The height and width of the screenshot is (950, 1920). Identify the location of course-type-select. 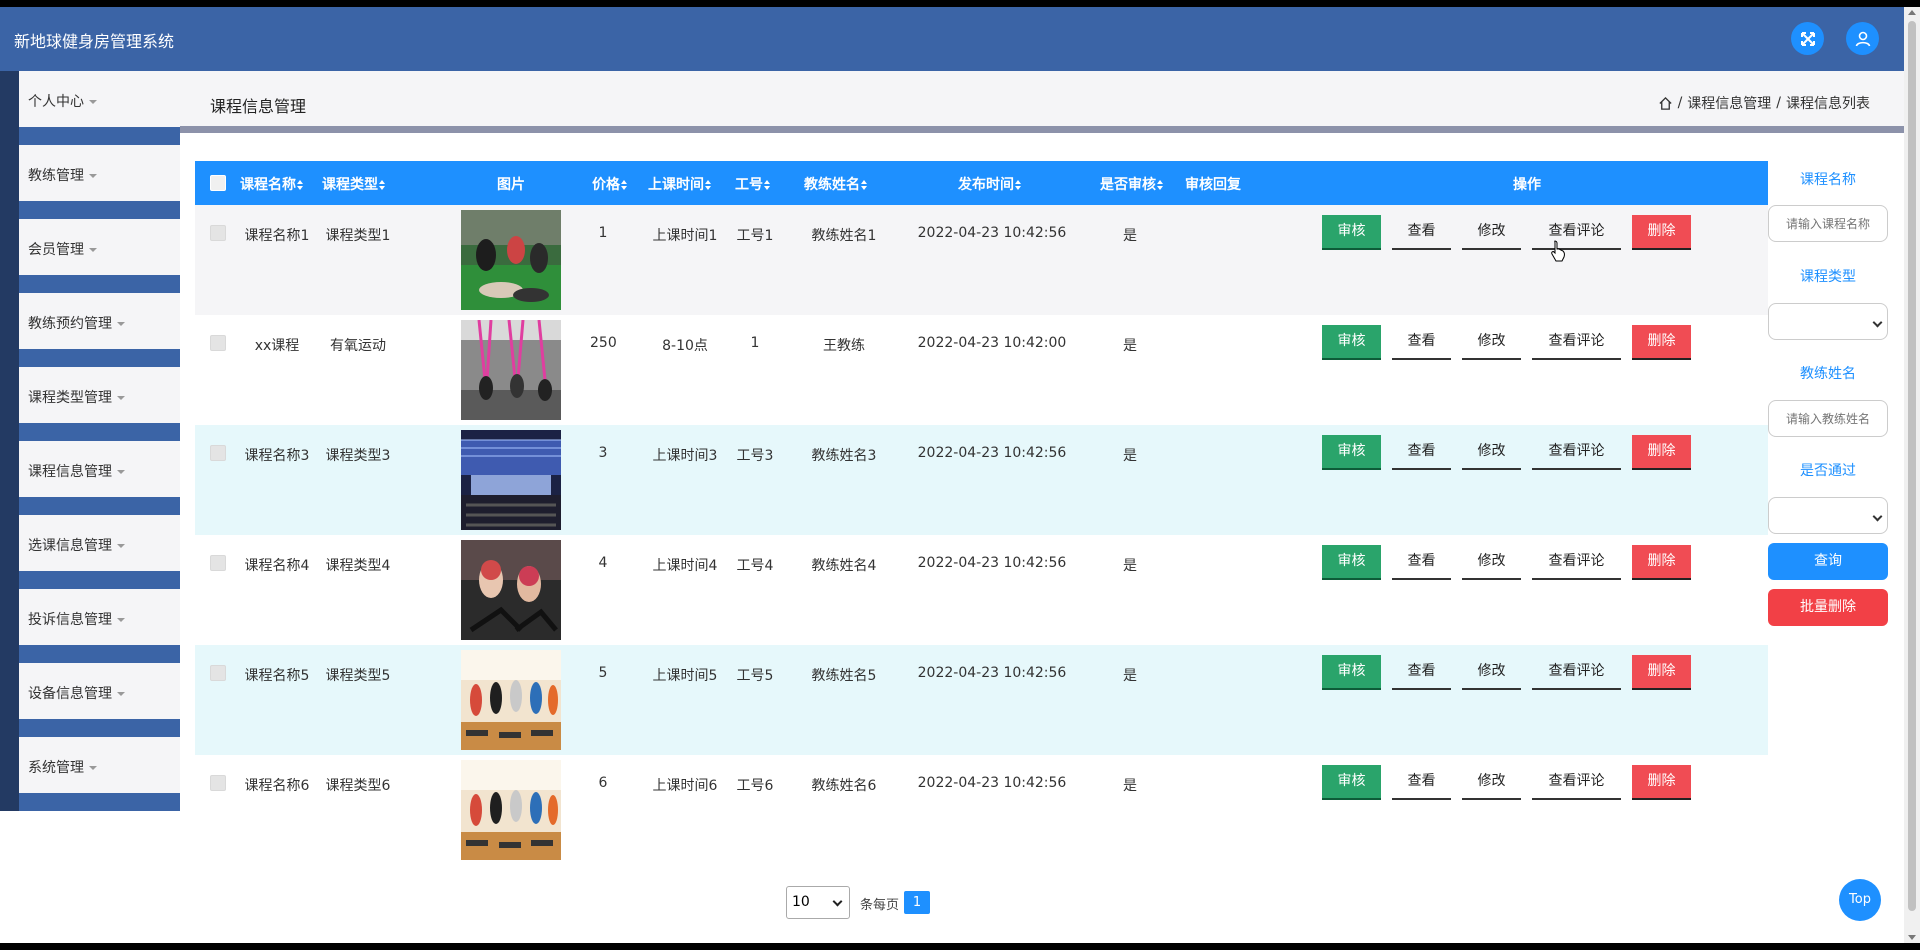
(1828, 321).